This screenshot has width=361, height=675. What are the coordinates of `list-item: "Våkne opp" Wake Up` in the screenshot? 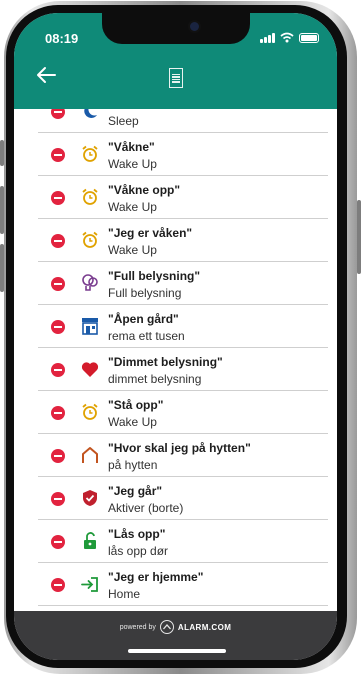 It's located at (183, 197).